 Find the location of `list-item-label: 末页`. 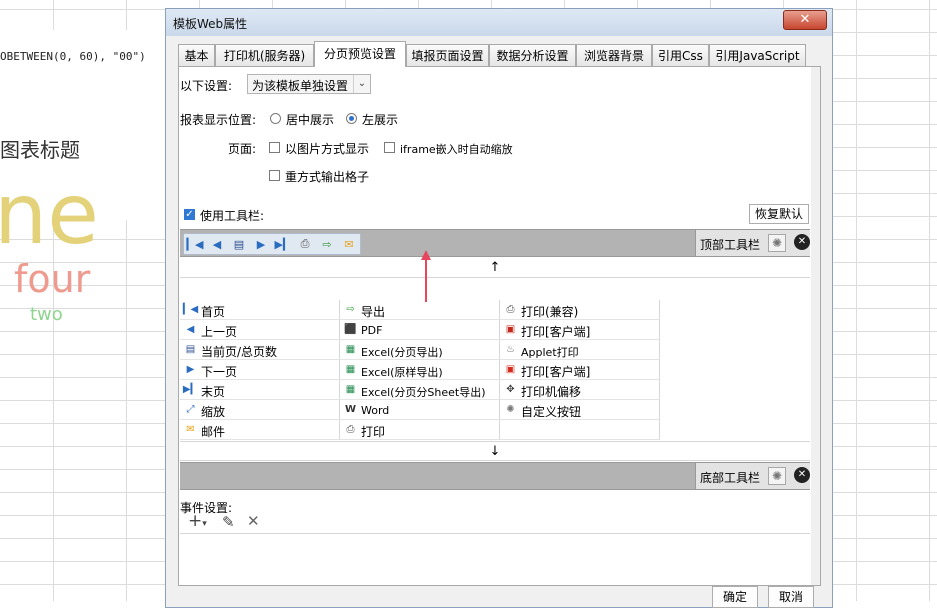

list-item-label: 末页 is located at coordinates (213, 392).